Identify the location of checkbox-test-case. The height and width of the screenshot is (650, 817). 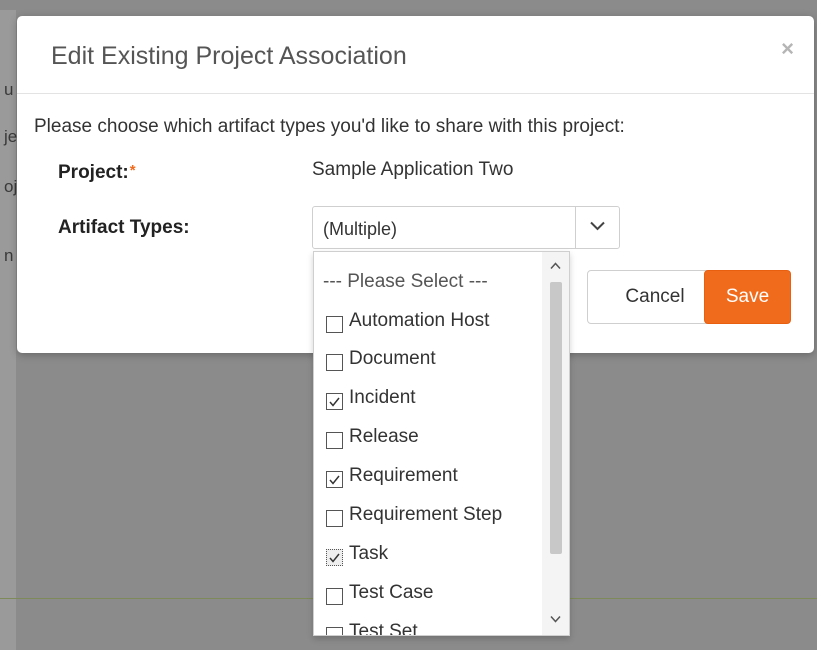
(334, 596).